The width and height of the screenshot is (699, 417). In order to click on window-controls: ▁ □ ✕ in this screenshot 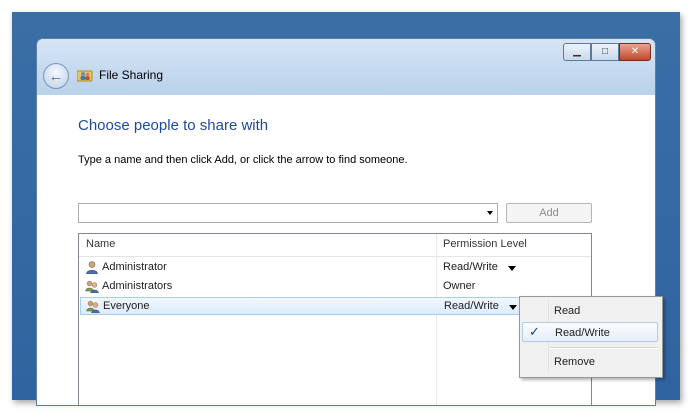, I will do `click(607, 52)`.